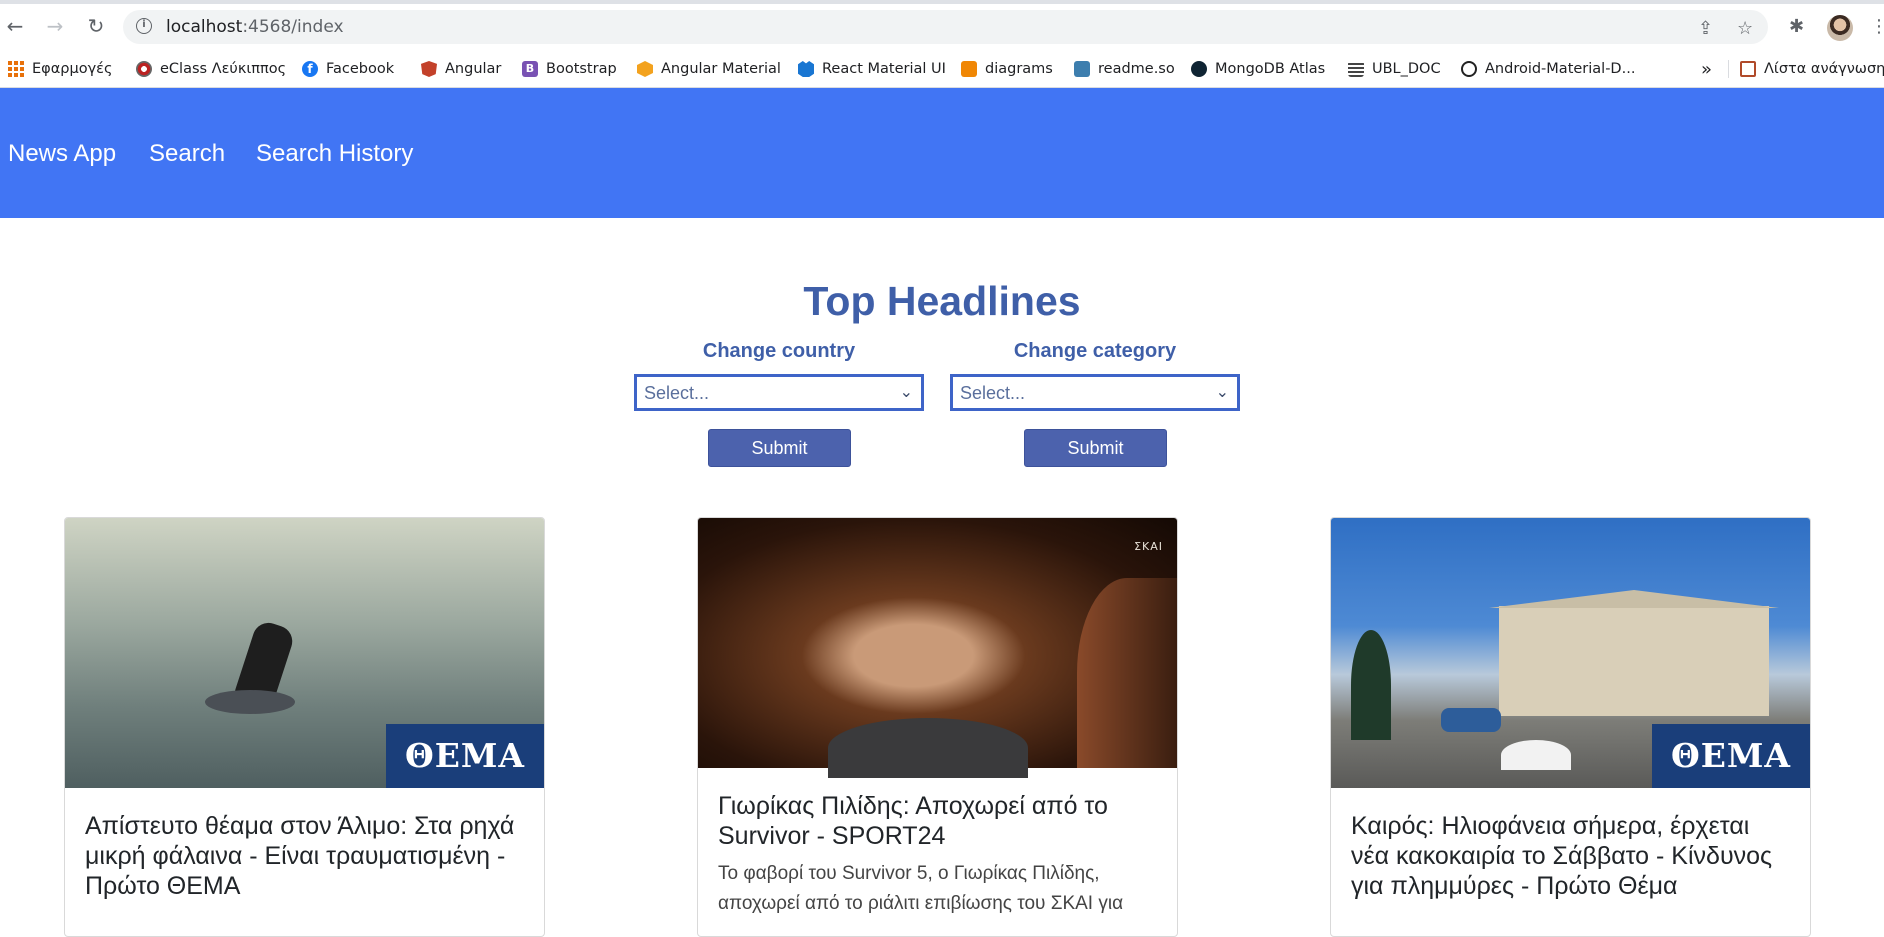 This screenshot has height=937, width=1884. I want to click on menu-icon: ⋮, so click(1877, 26).